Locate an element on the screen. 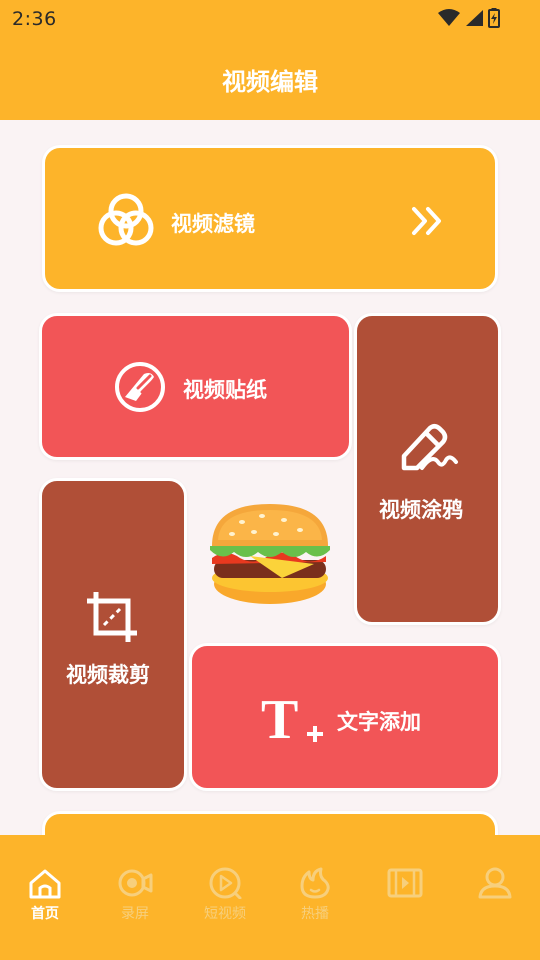  svg-text: T is located at coordinates (279, 719).